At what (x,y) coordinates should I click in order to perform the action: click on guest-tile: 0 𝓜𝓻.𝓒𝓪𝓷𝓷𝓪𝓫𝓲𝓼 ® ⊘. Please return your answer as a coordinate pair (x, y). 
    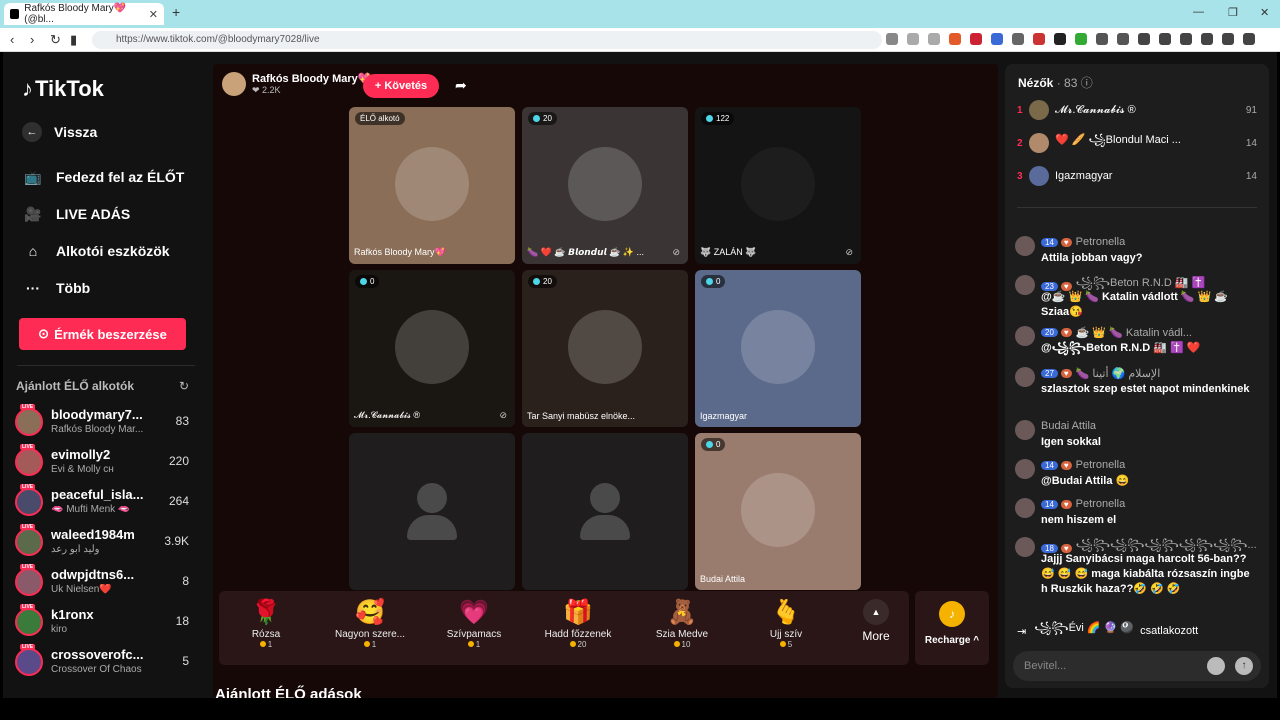
    Looking at the image, I should click on (432, 348).